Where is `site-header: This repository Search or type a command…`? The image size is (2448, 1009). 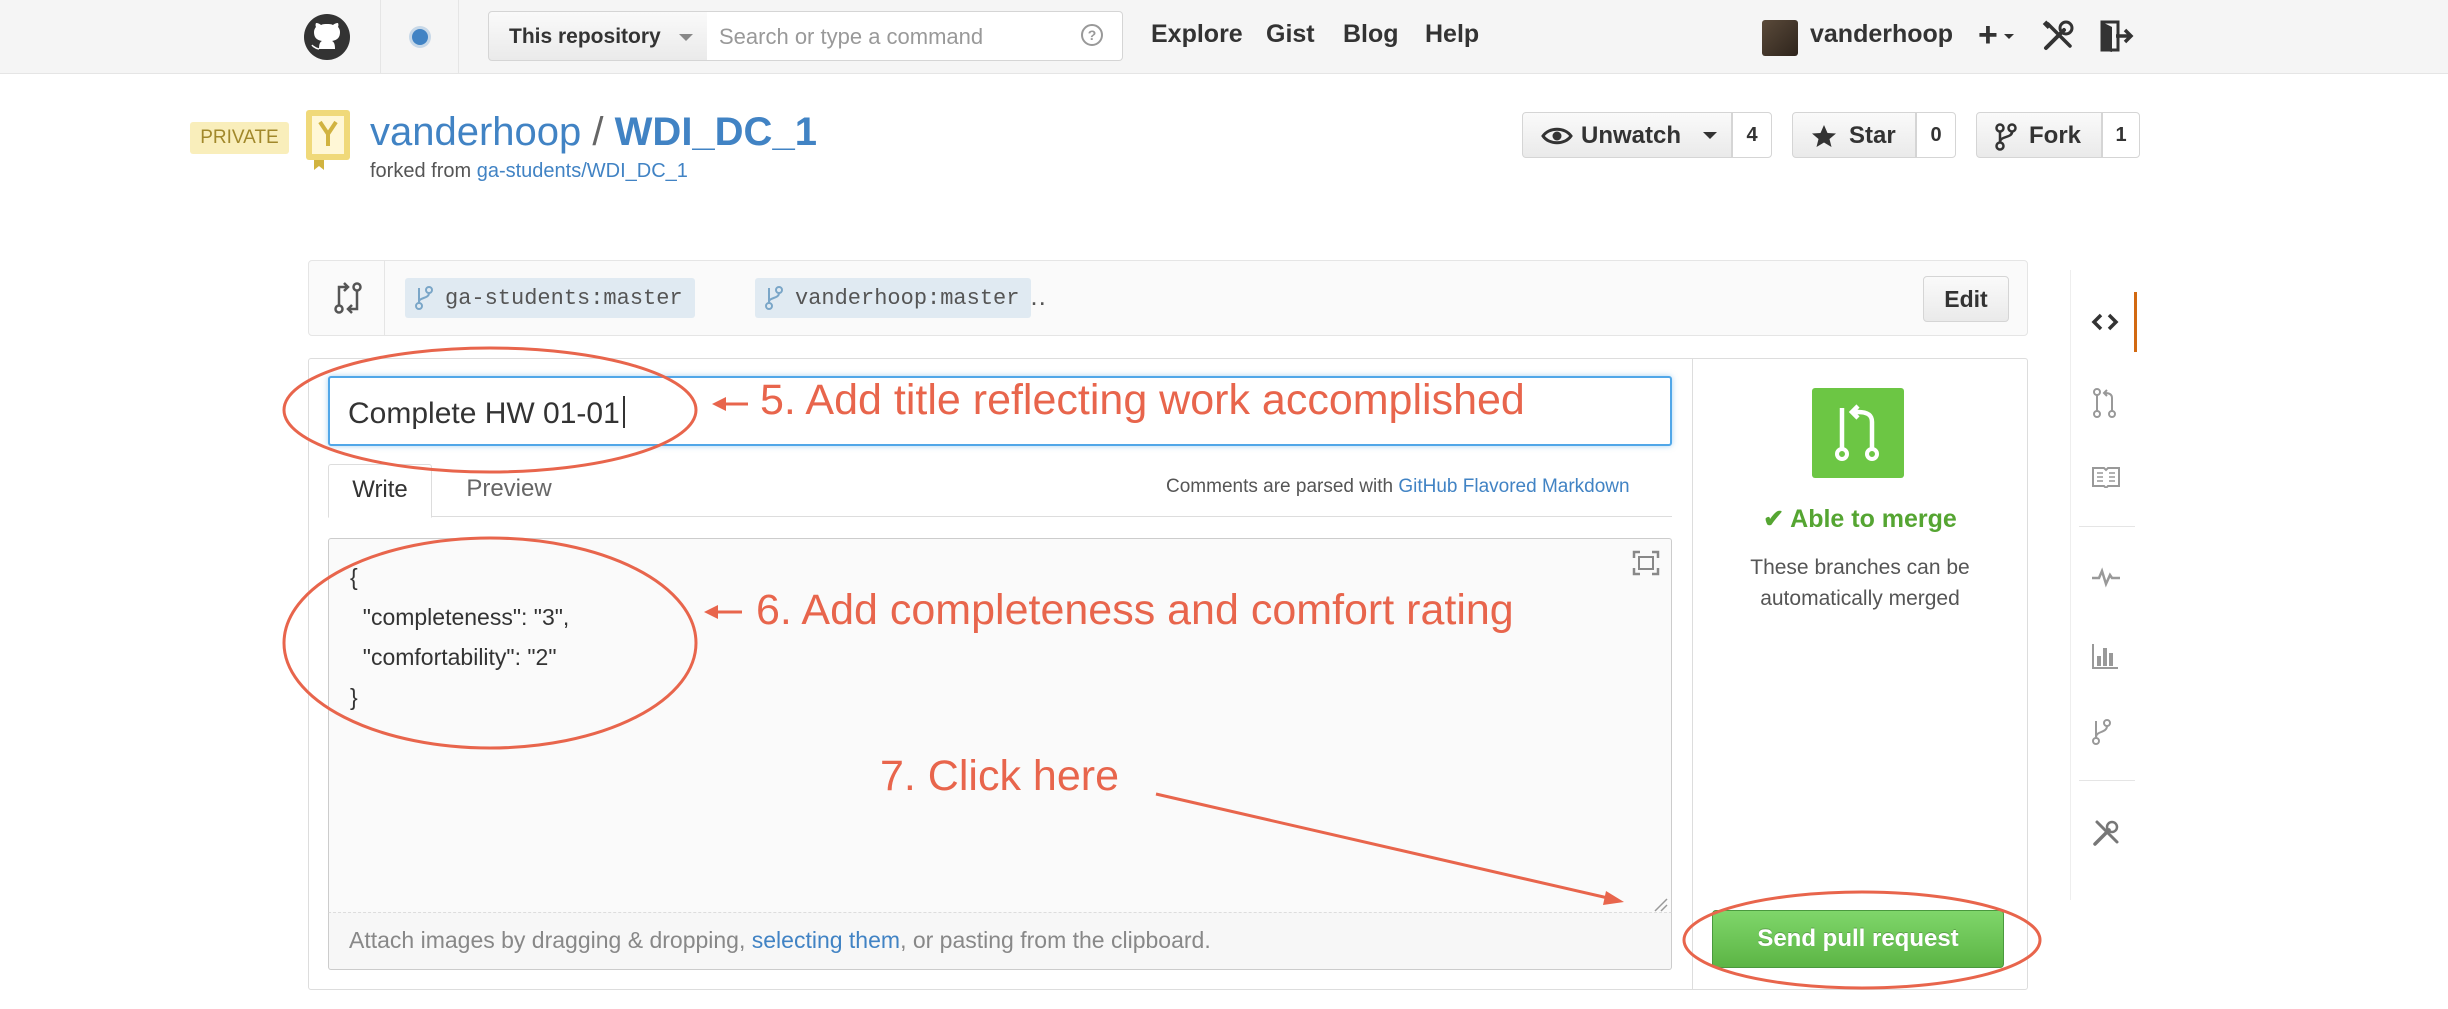
site-header: This repository Search or type a command… is located at coordinates (1224, 37).